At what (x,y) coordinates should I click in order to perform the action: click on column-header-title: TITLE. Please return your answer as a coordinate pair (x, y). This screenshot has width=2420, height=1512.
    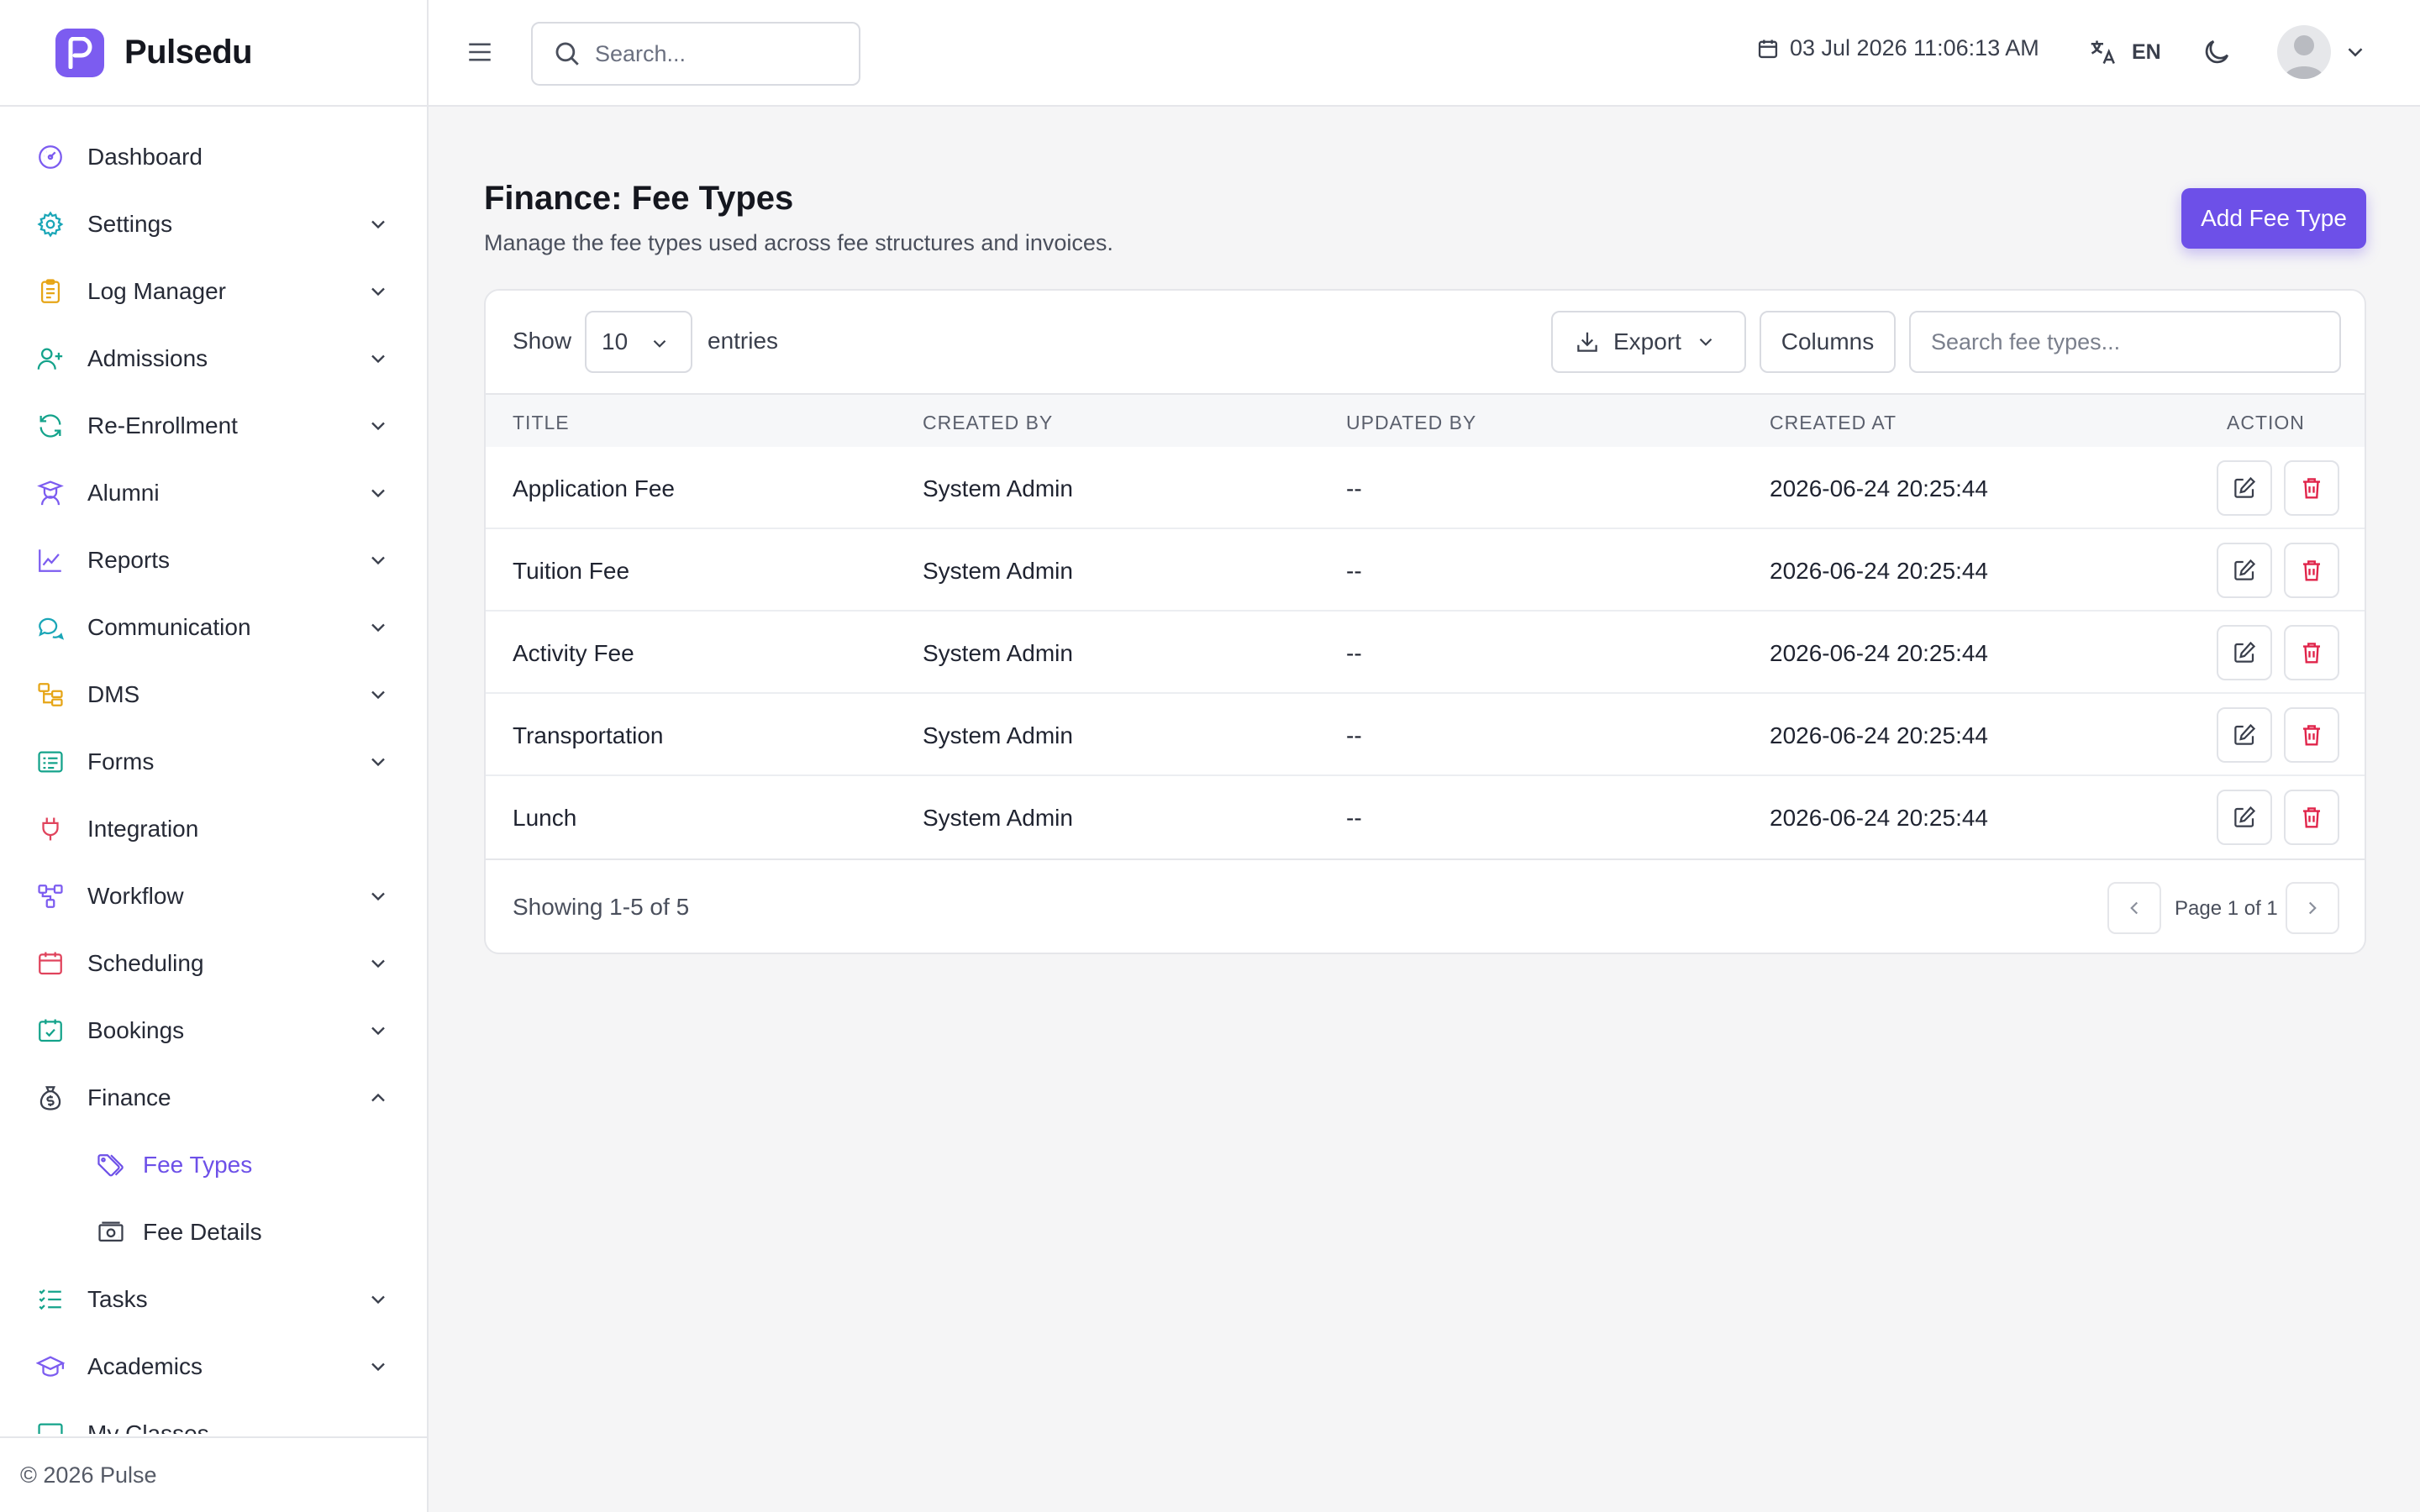
    Looking at the image, I should click on (541, 423).